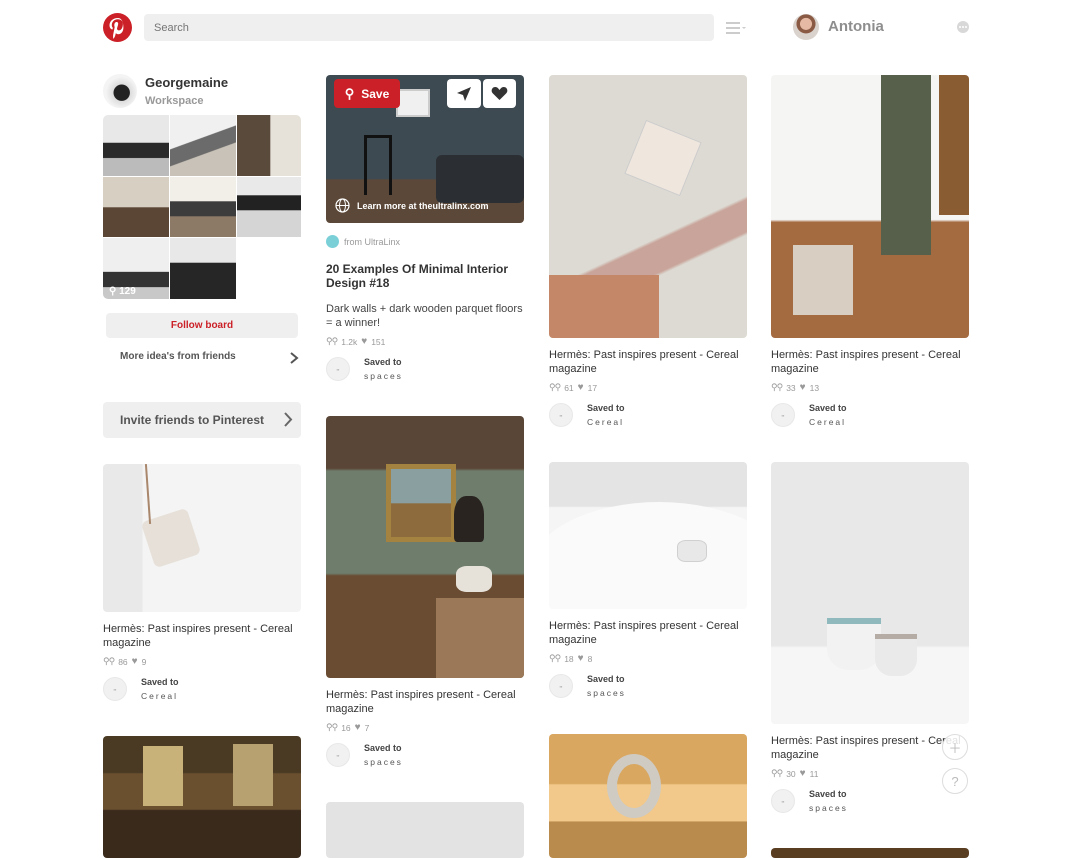 The height and width of the screenshot is (858, 1072). Describe the element at coordinates (144, 661) in the screenshot. I see `like-count: 9` at that location.